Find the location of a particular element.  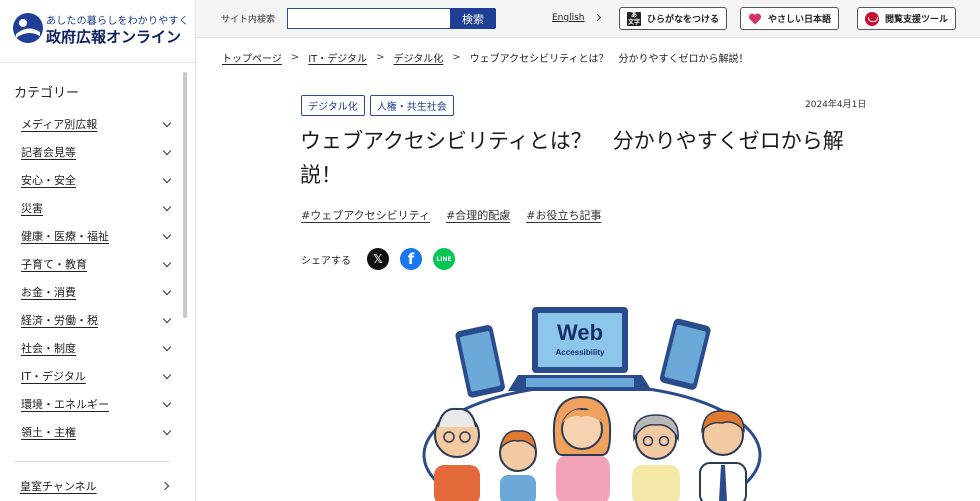

web-accessibility-illustration: Web Accessibility is located at coordinates (592, 404).